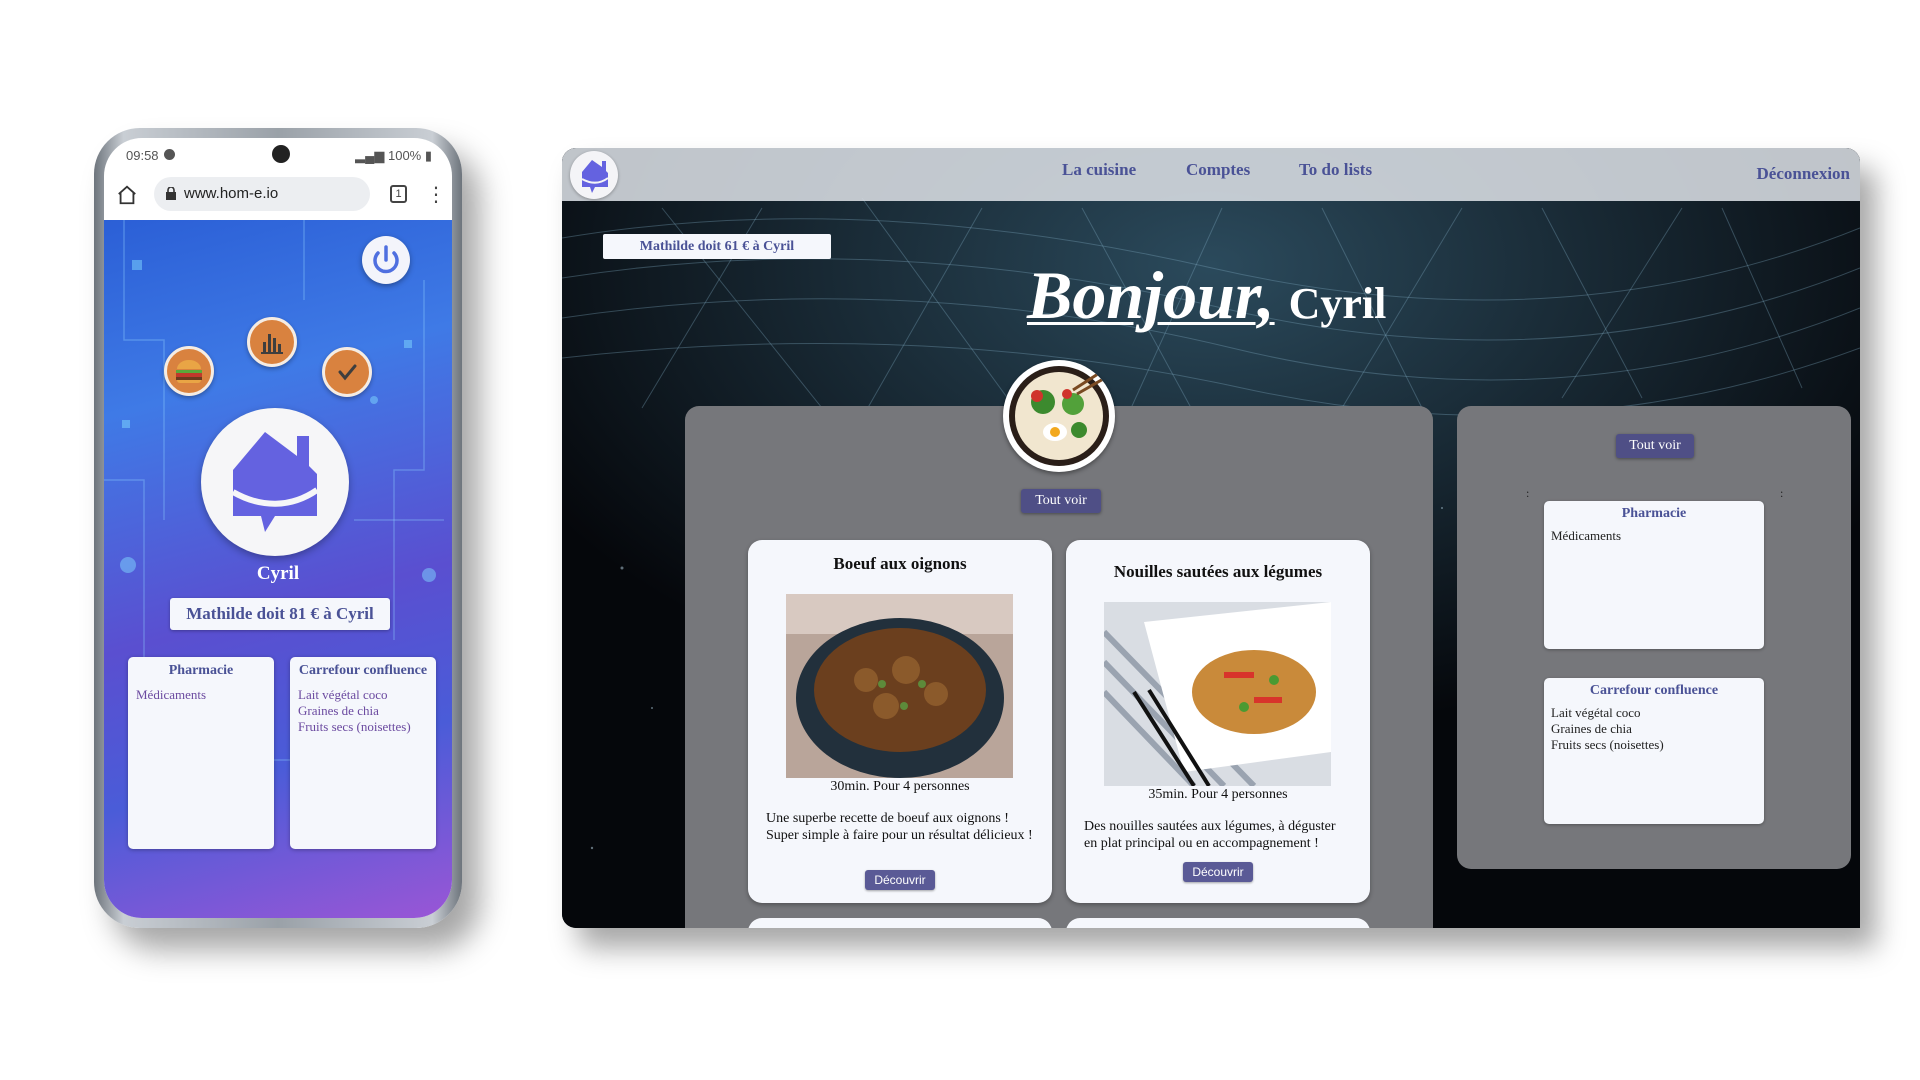 The height and width of the screenshot is (1080, 1920). I want to click on kitchen-see-all-button: Tout voir, so click(1061, 501).